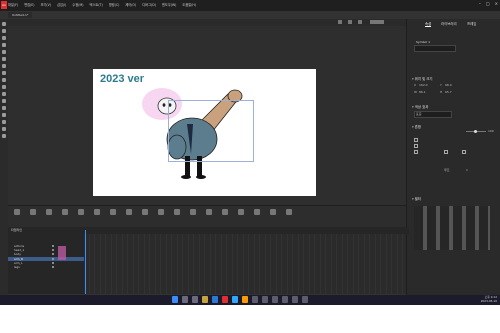  What do you see at coordinates (4, 108) in the screenshot?
I see `paint-bucket-icon` at bounding box center [4, 108].